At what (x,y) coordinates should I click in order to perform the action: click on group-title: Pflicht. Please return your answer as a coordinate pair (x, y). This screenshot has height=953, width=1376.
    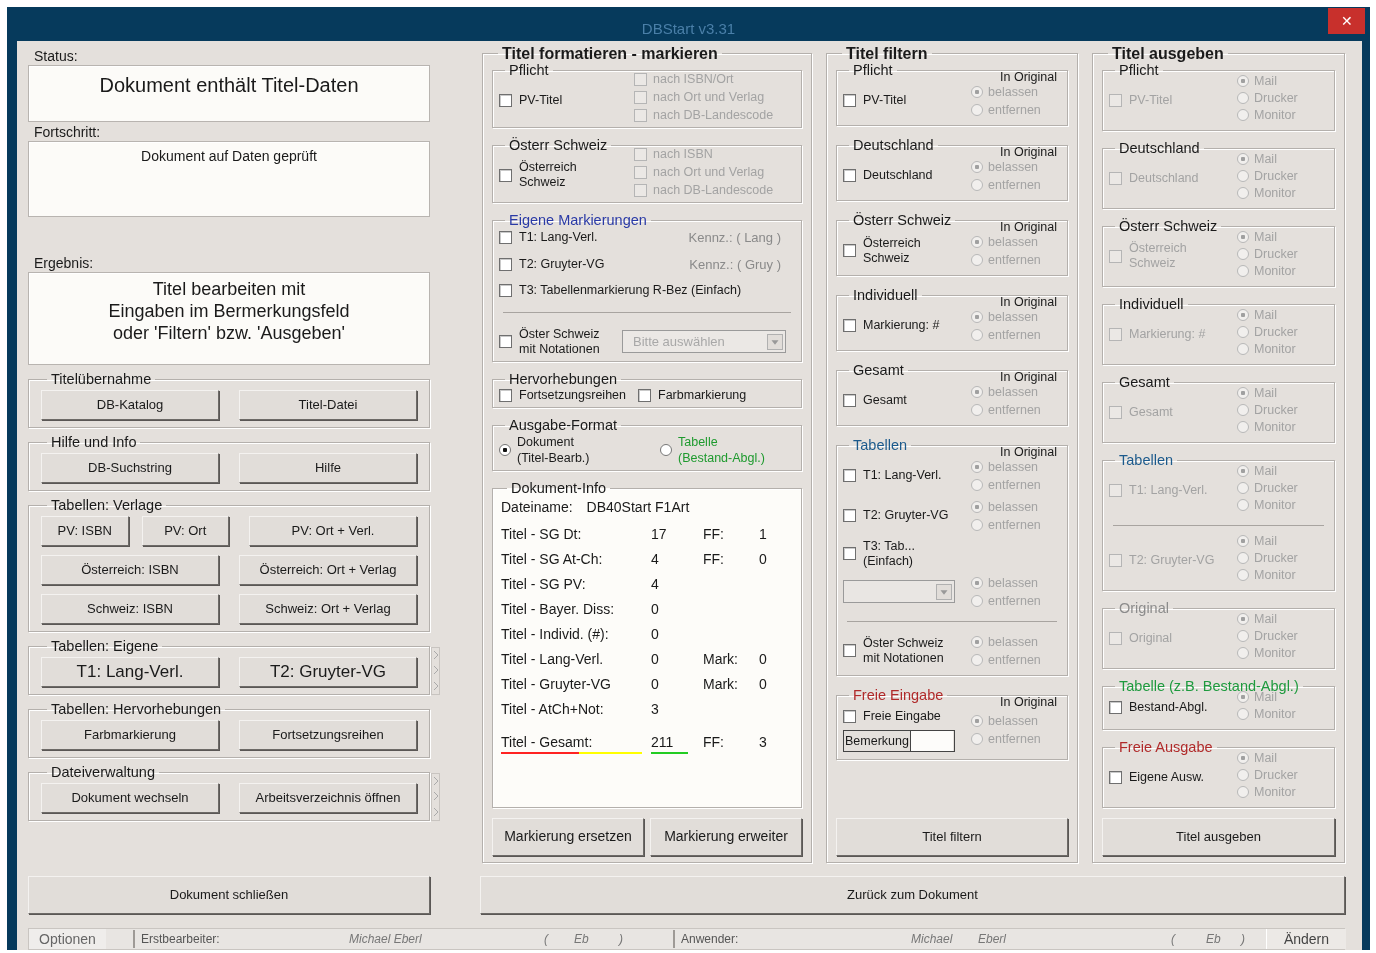
    Looking at the image, I should click on (873, 70).